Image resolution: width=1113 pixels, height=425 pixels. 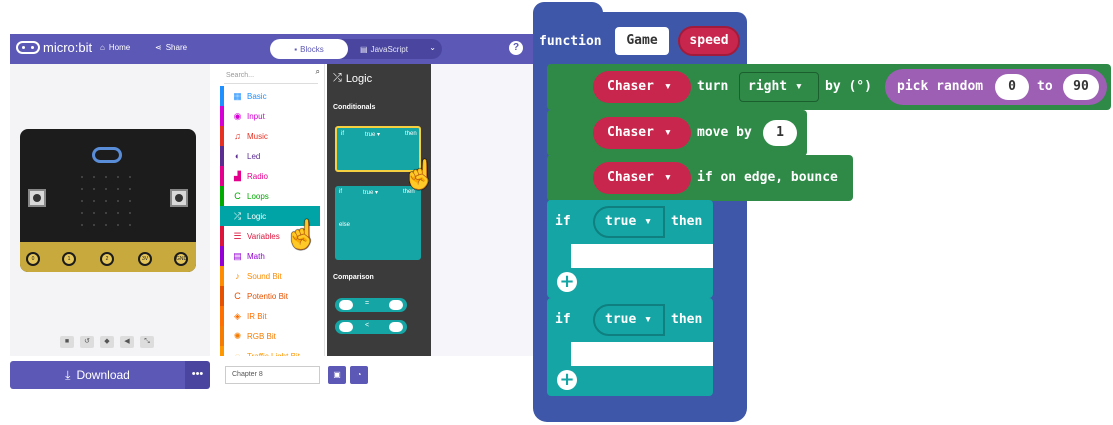 What do you see at coordinates (270, 176) in the screenshot?
I see `category-radio: ▟ Radio` at bounding box center [270, 176].